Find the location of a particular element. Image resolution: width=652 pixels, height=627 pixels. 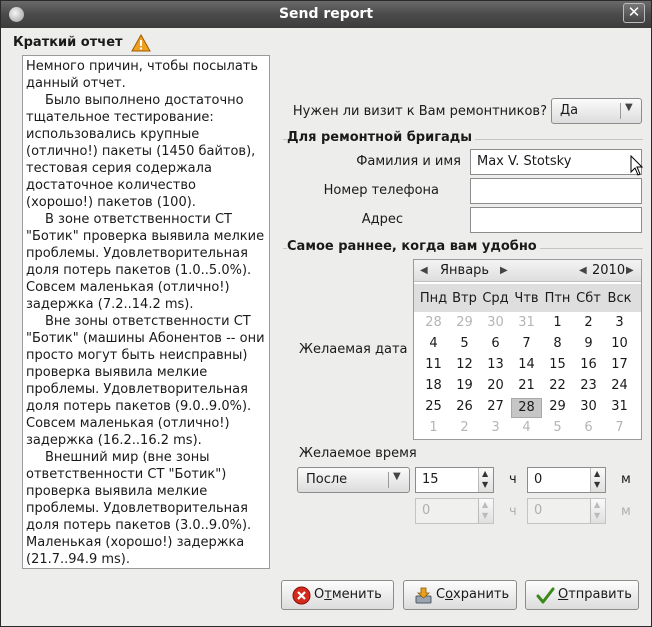

close-icon: ✕ is located at coordinates (634, 13).